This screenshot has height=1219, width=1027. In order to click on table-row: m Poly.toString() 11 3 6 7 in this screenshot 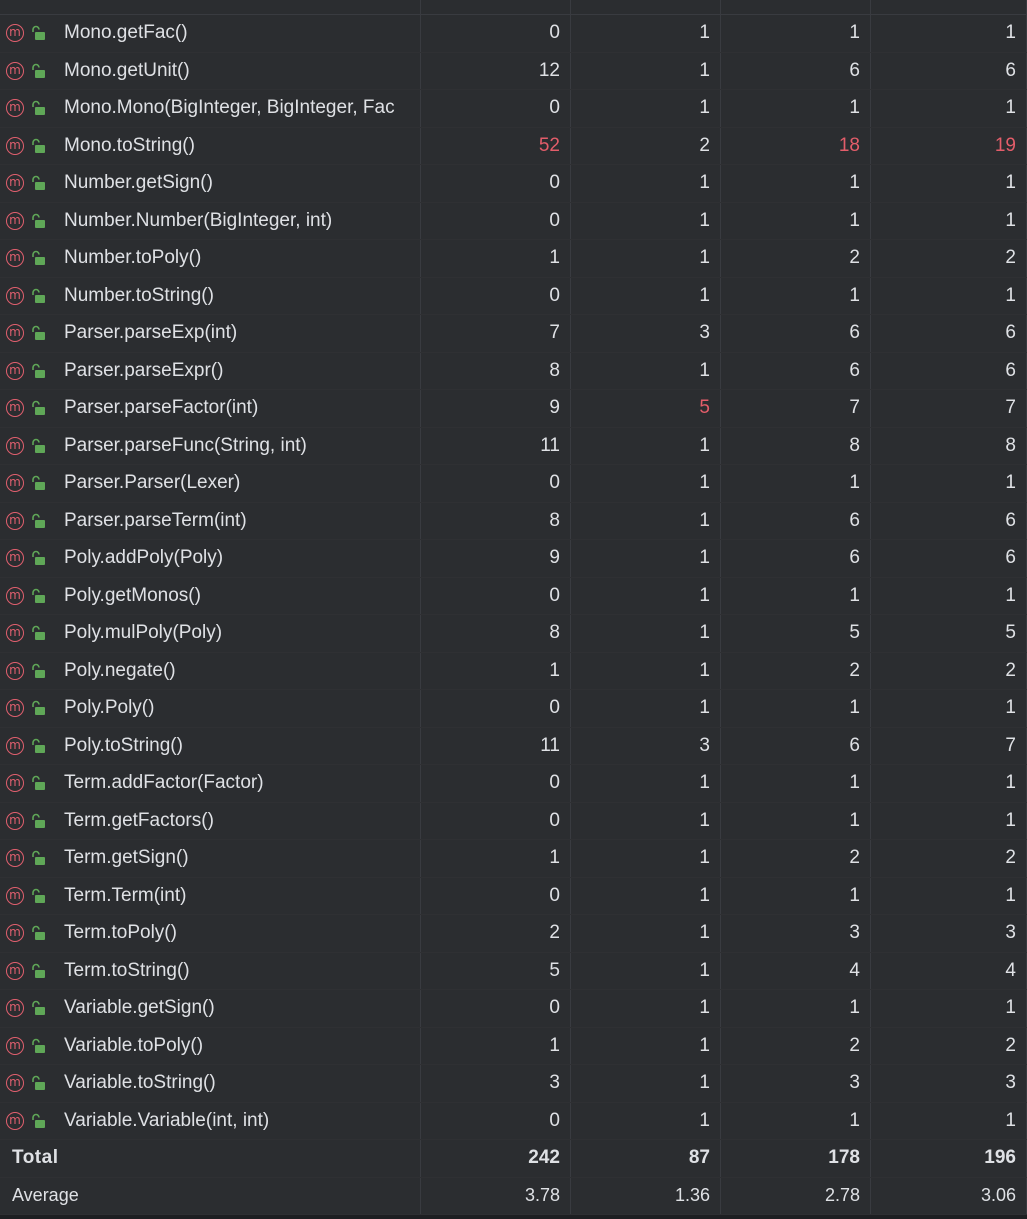, I will do `click(513, 746)`.